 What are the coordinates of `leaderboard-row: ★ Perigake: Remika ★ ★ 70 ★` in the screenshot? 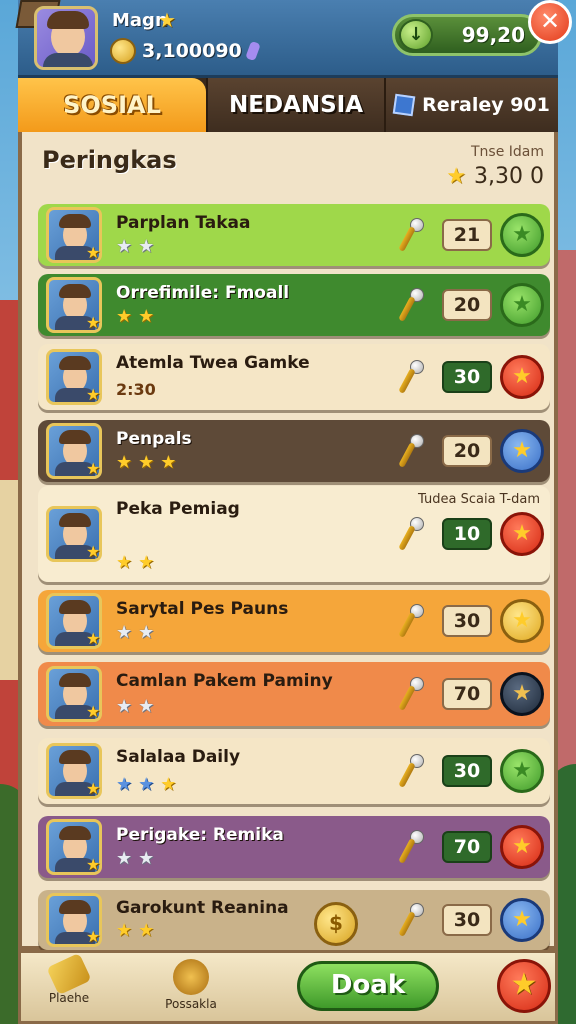 It's located at (294, 847).